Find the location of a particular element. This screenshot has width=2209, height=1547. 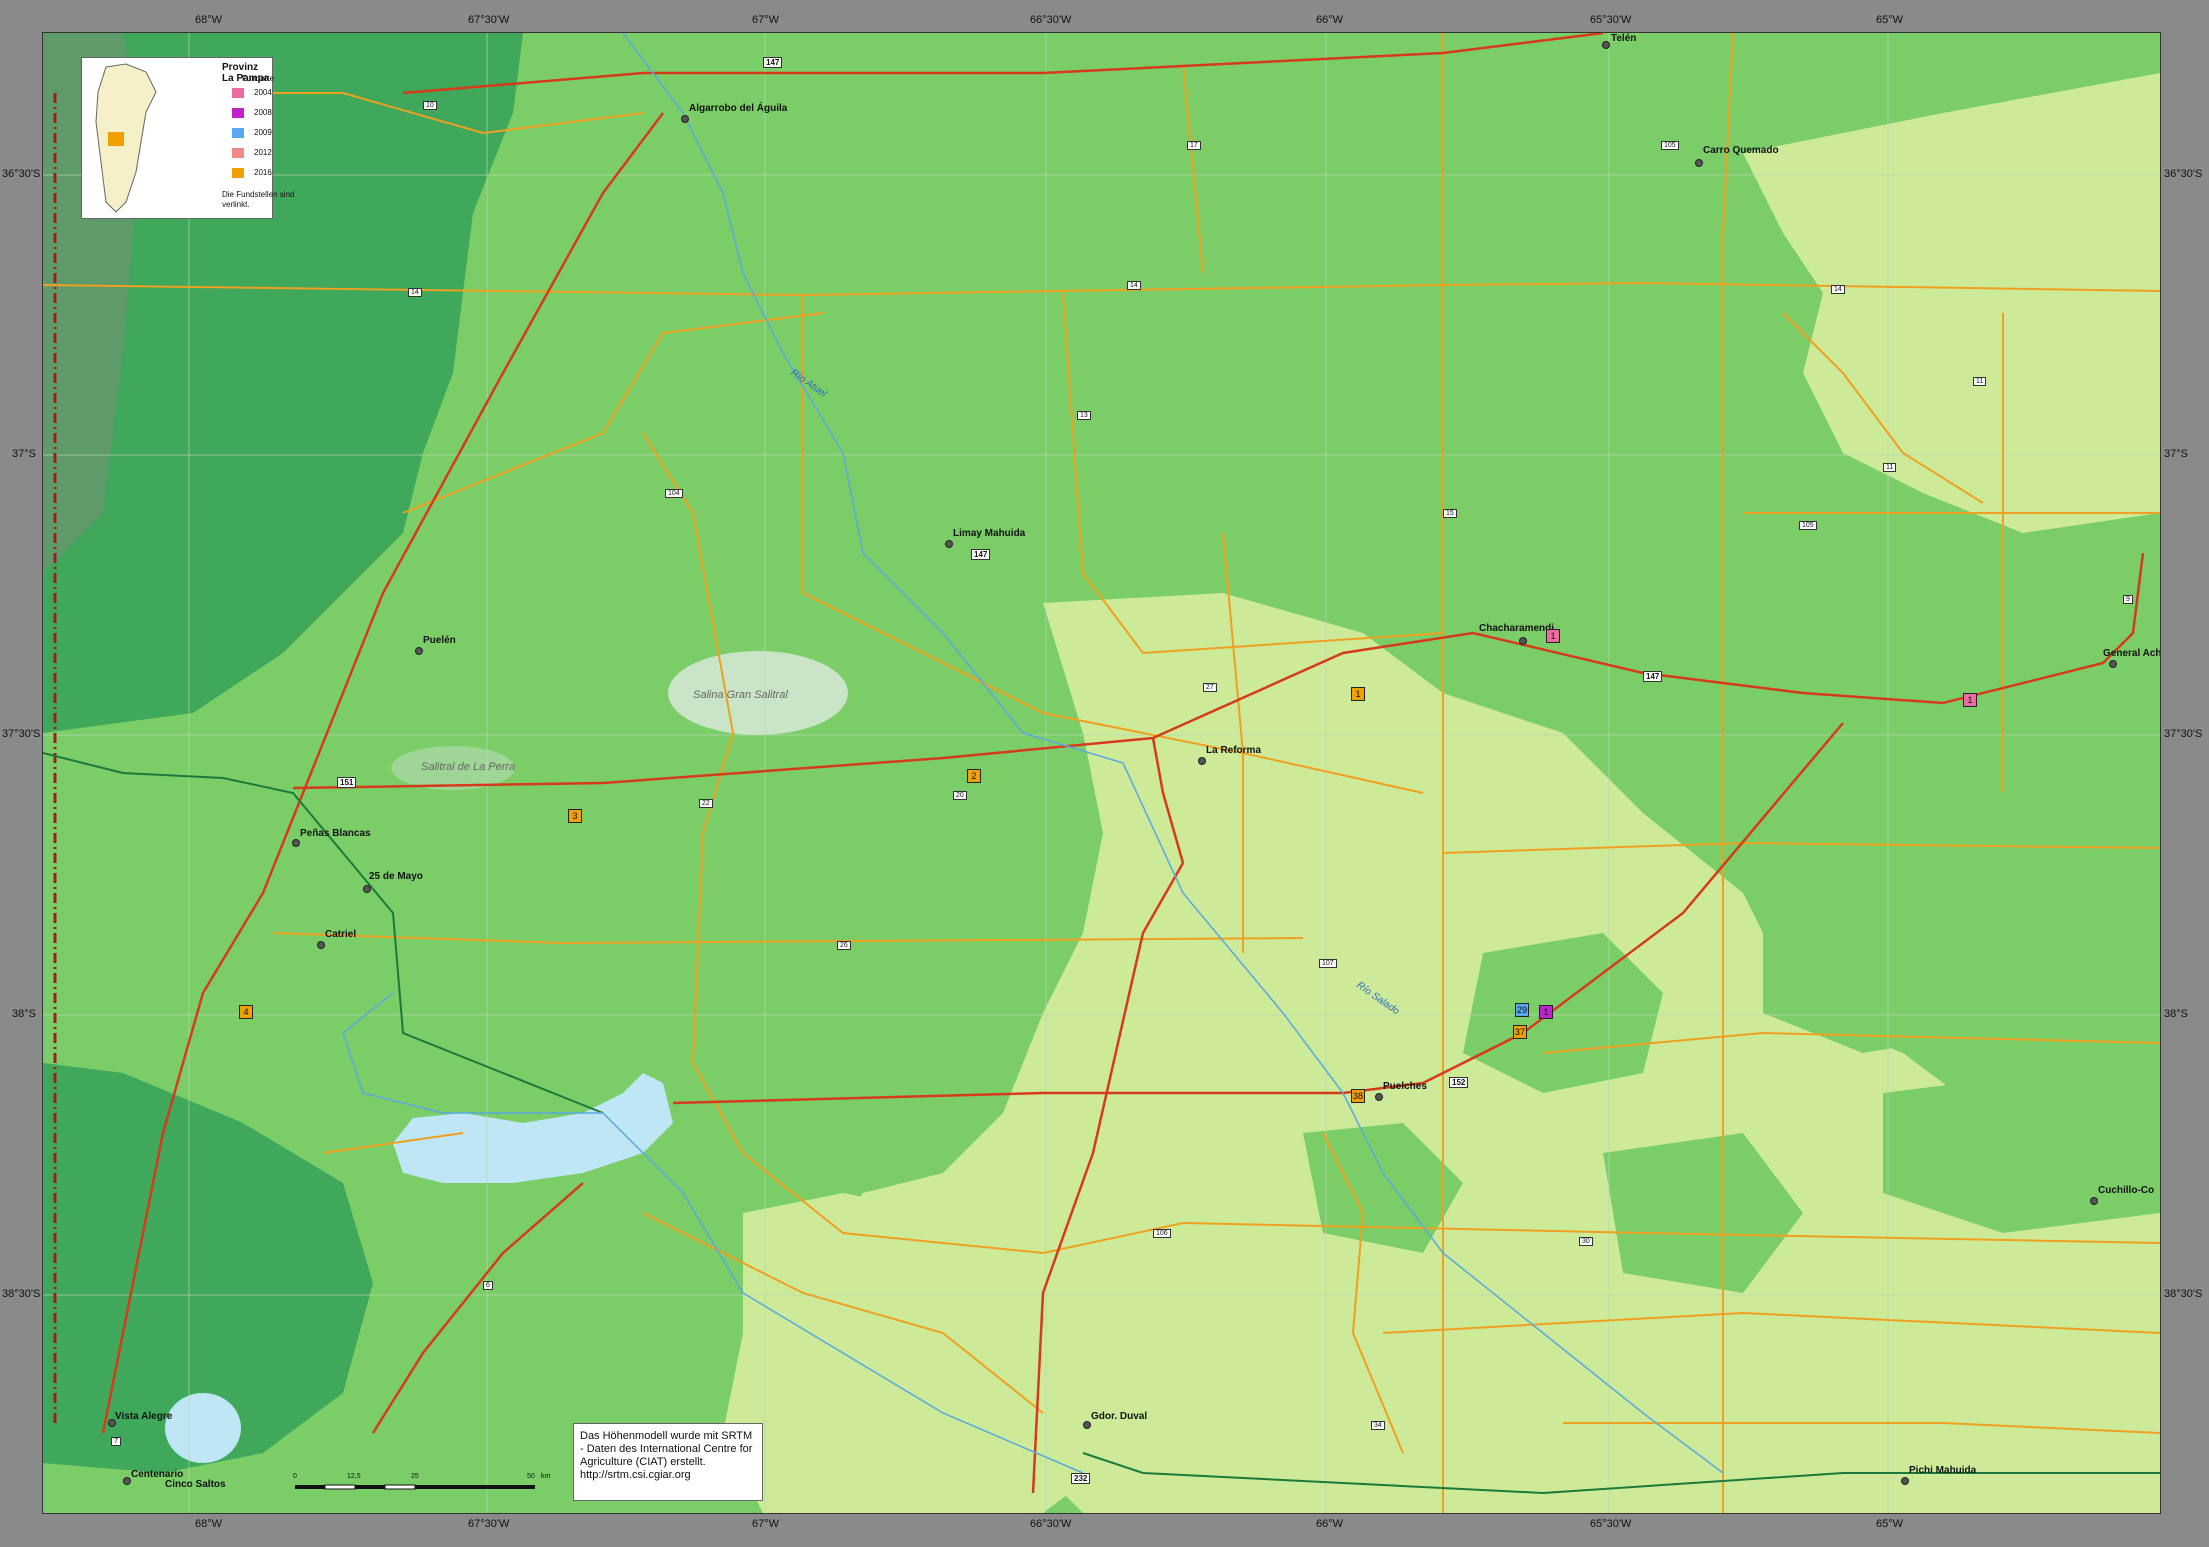

top-axis-label: 66°30'W is located at coordinates (1051, 20).